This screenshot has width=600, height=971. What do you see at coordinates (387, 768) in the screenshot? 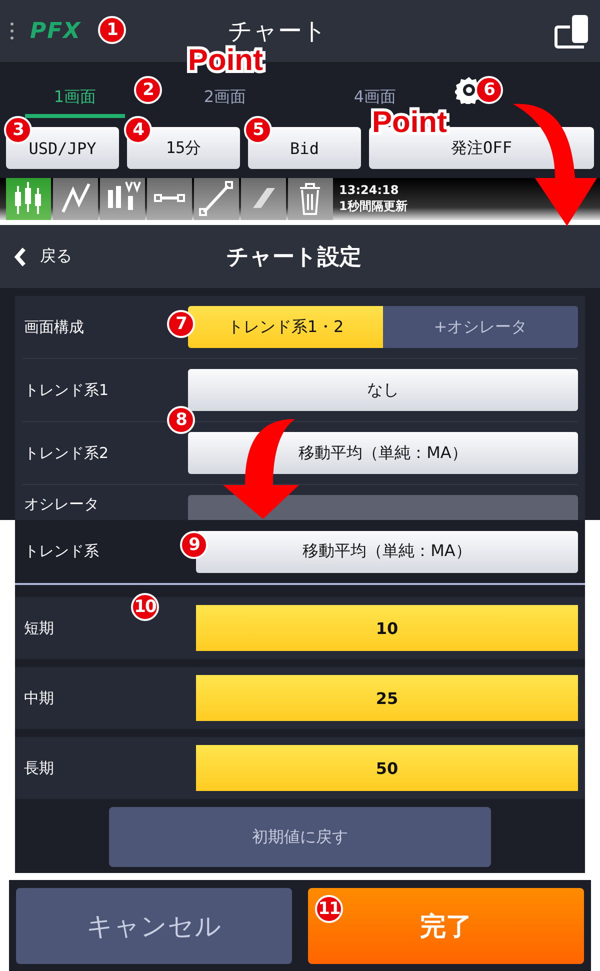
I see `period-field: 50` at bounding box center [387, 768].